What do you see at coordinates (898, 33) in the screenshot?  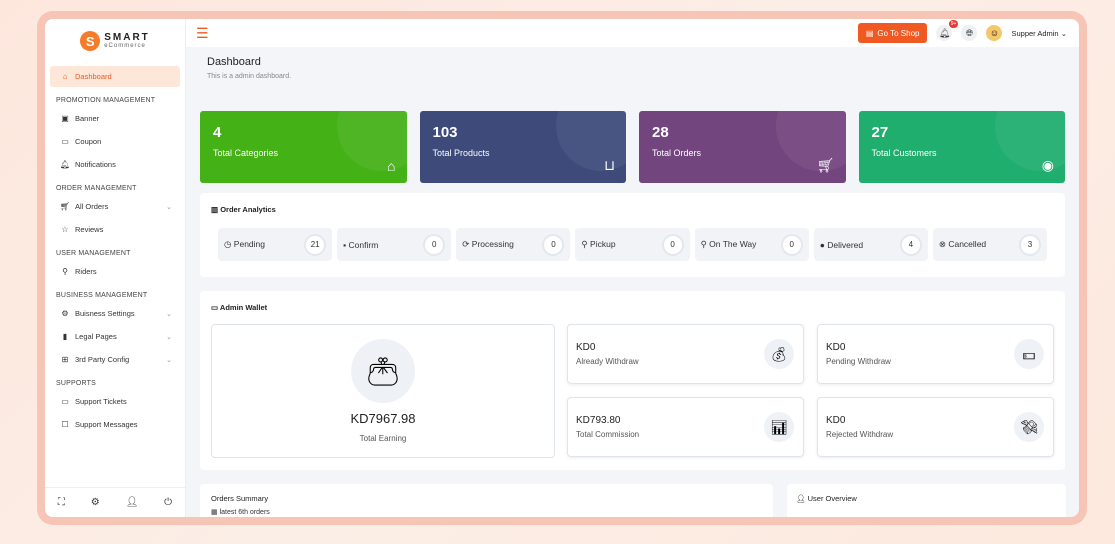 I see `go-to-shop-label: Go To Shop` at bounding box center [898, 33].